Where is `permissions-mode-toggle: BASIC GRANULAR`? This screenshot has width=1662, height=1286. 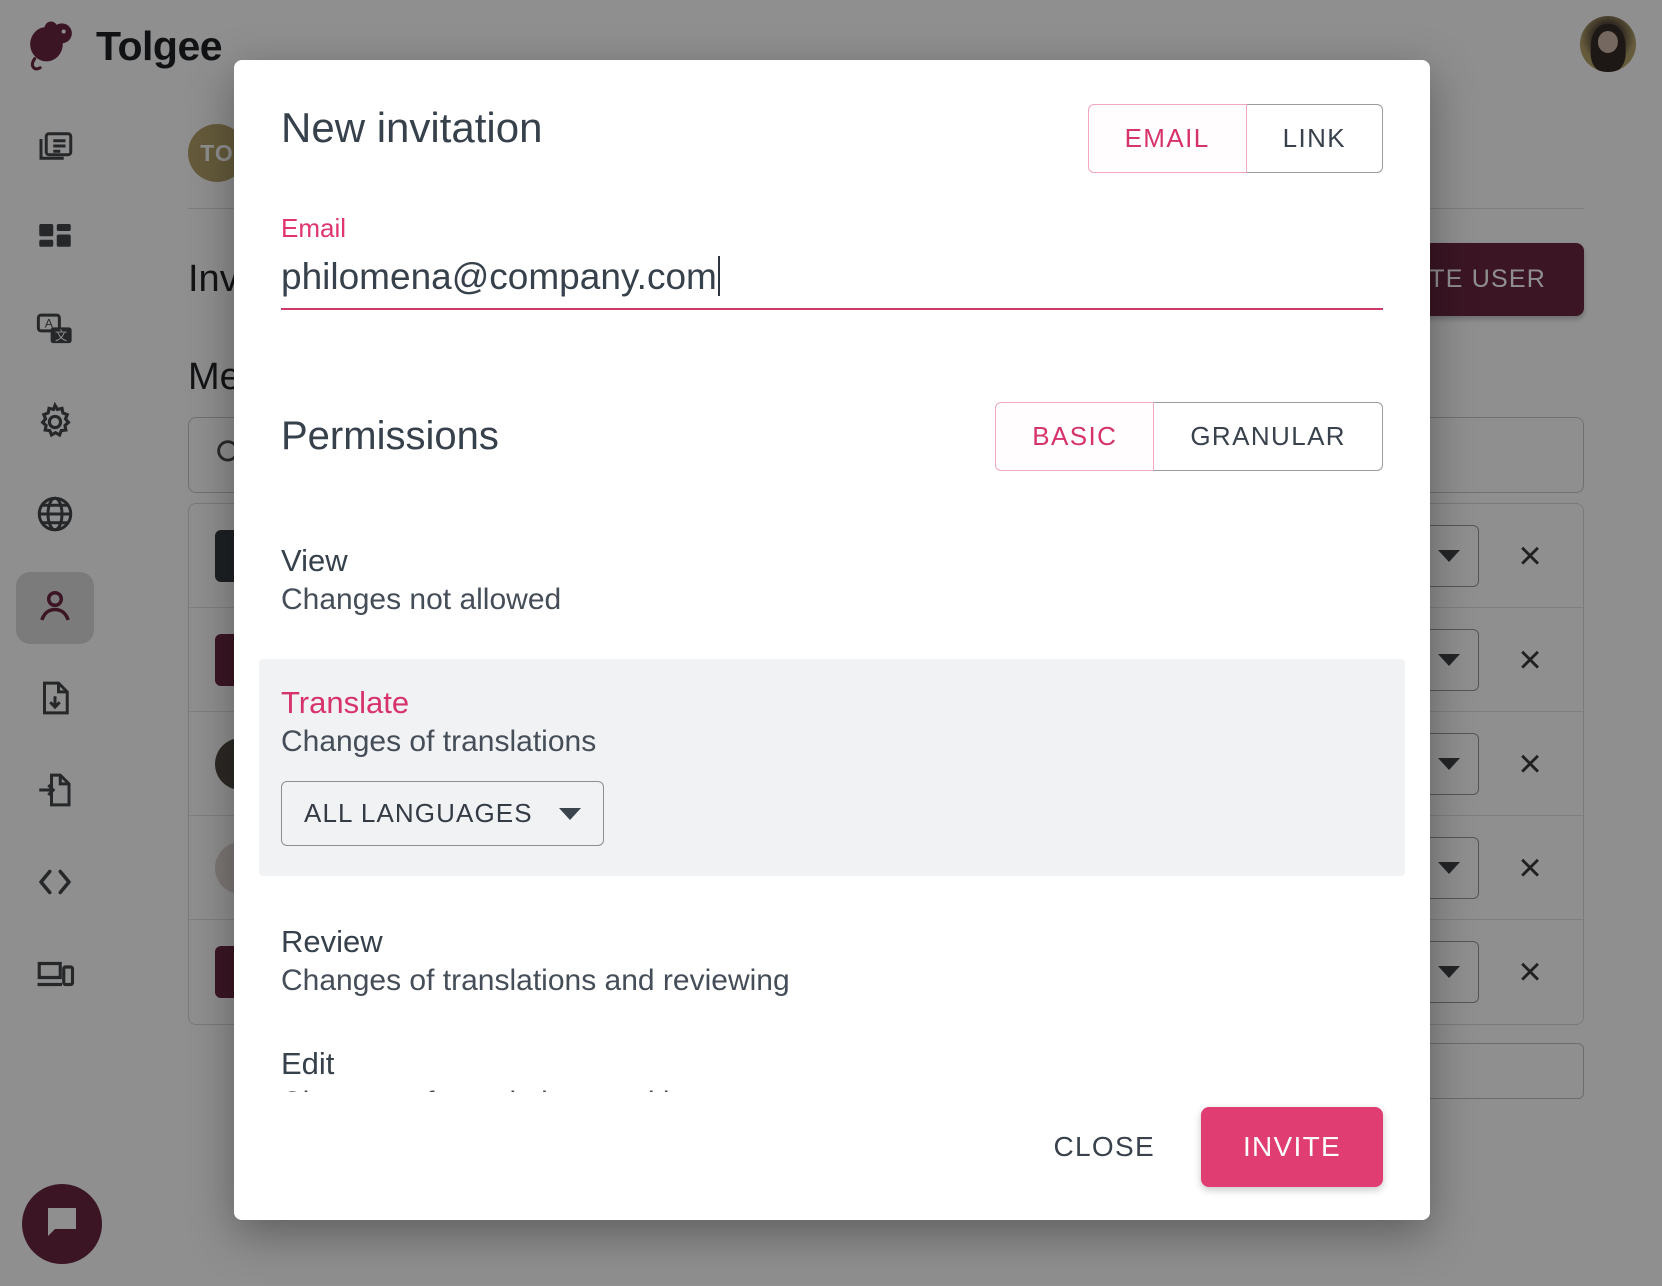
permissions-mode-toggle: BASIC GRANULAR is located at coordinates (1189, 436).